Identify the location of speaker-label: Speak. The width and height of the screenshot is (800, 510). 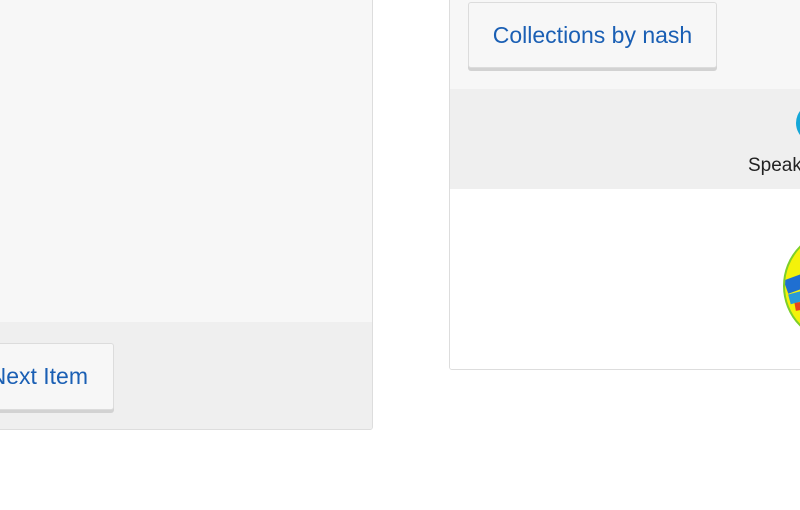
(774, 166).